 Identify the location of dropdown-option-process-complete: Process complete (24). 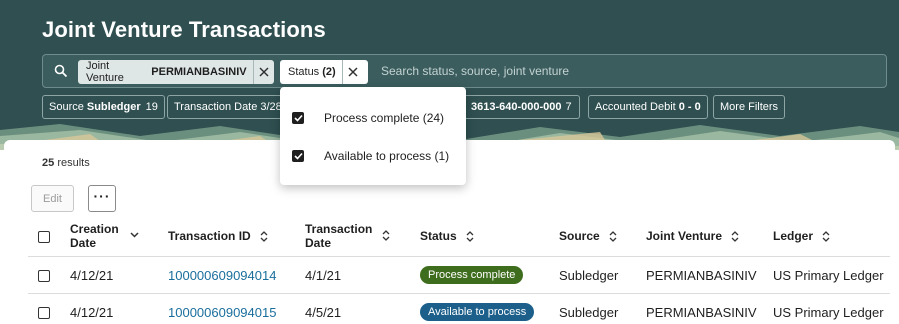
(368, 118).